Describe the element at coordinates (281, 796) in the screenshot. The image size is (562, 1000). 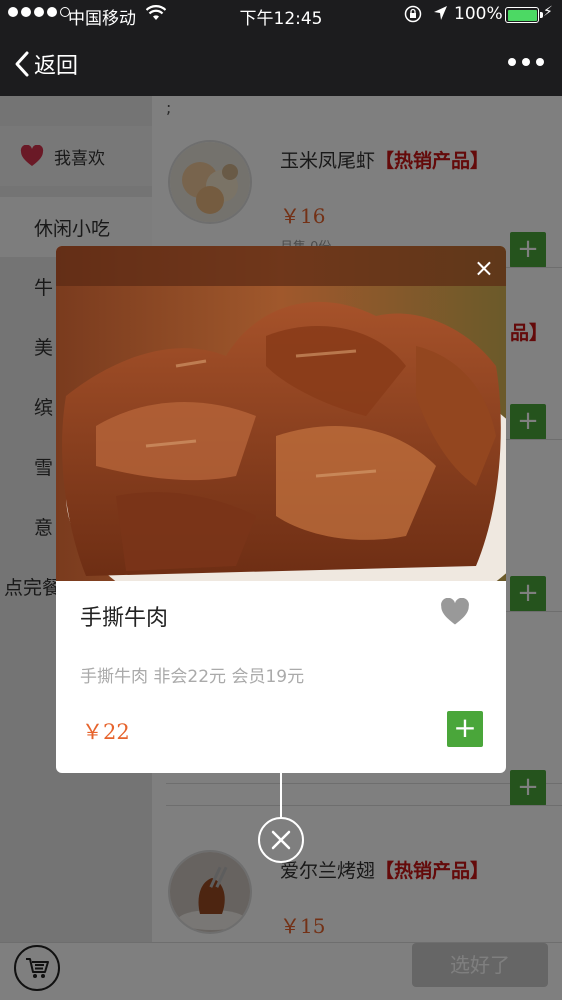
I see `close-connector-line` at that location.